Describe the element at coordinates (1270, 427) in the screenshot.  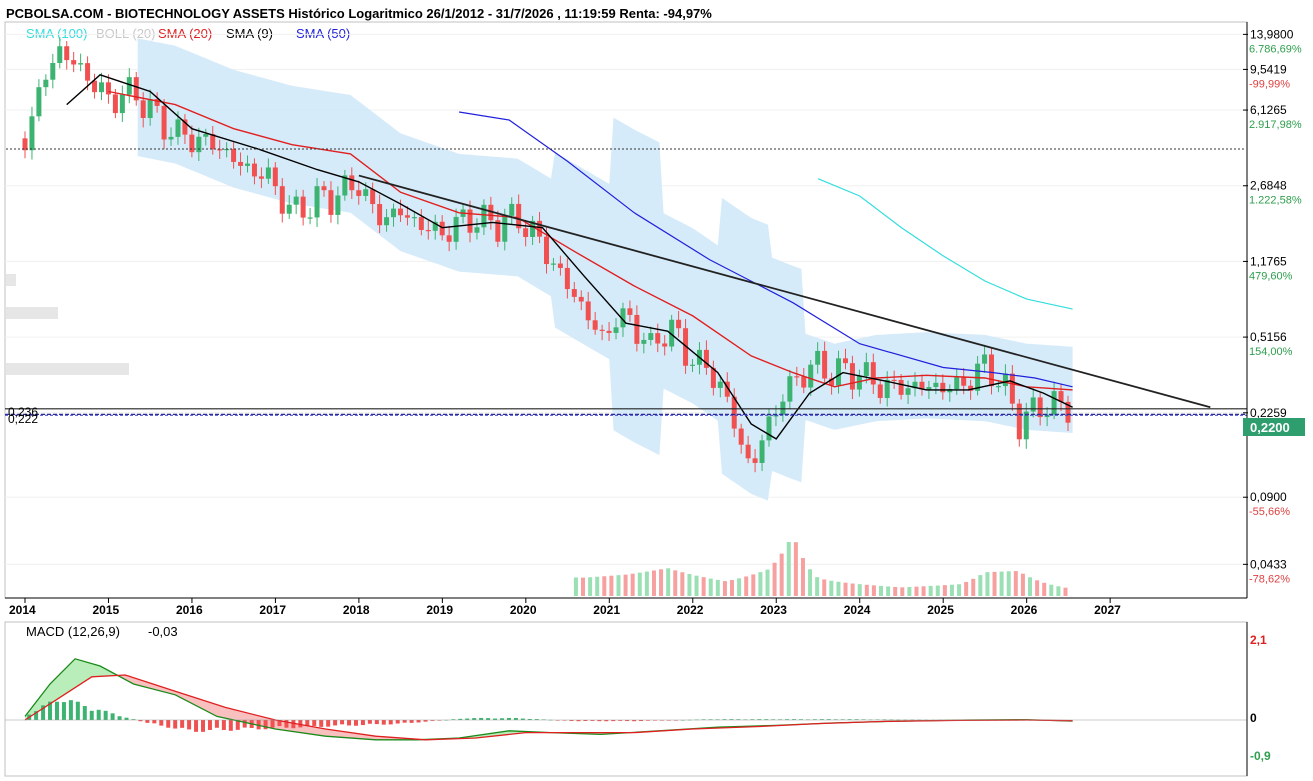
I see `last-price-text: 0,2200` at that location.